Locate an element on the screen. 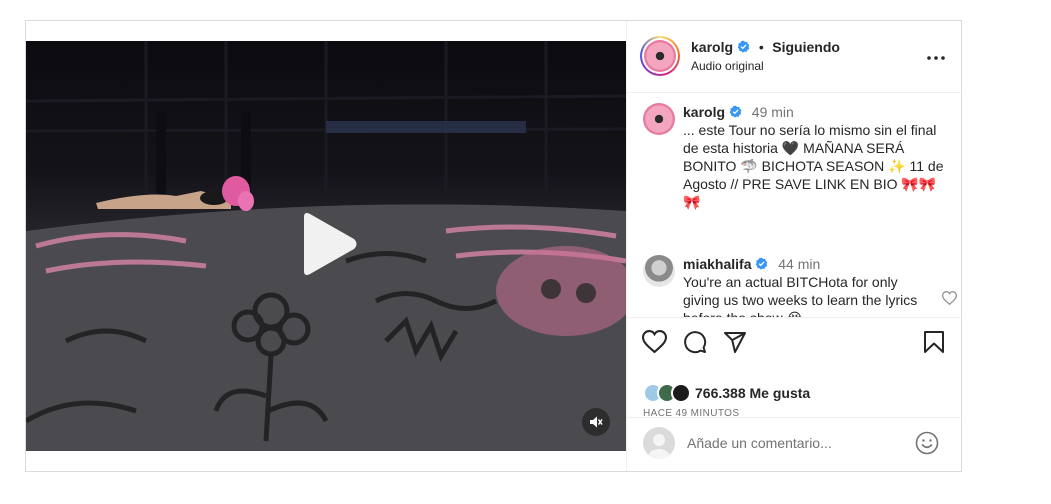 This screenshot has height=504, width=1051. add-comment-input is located at coordinates (797, 443).